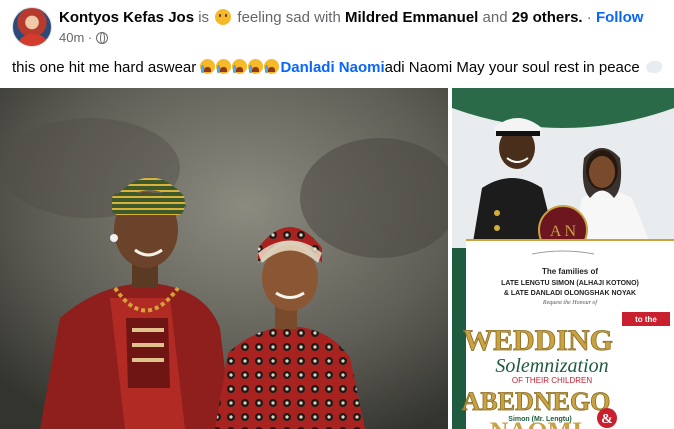  I want to click on wedding-title: WEDDING, so click(538, 340).